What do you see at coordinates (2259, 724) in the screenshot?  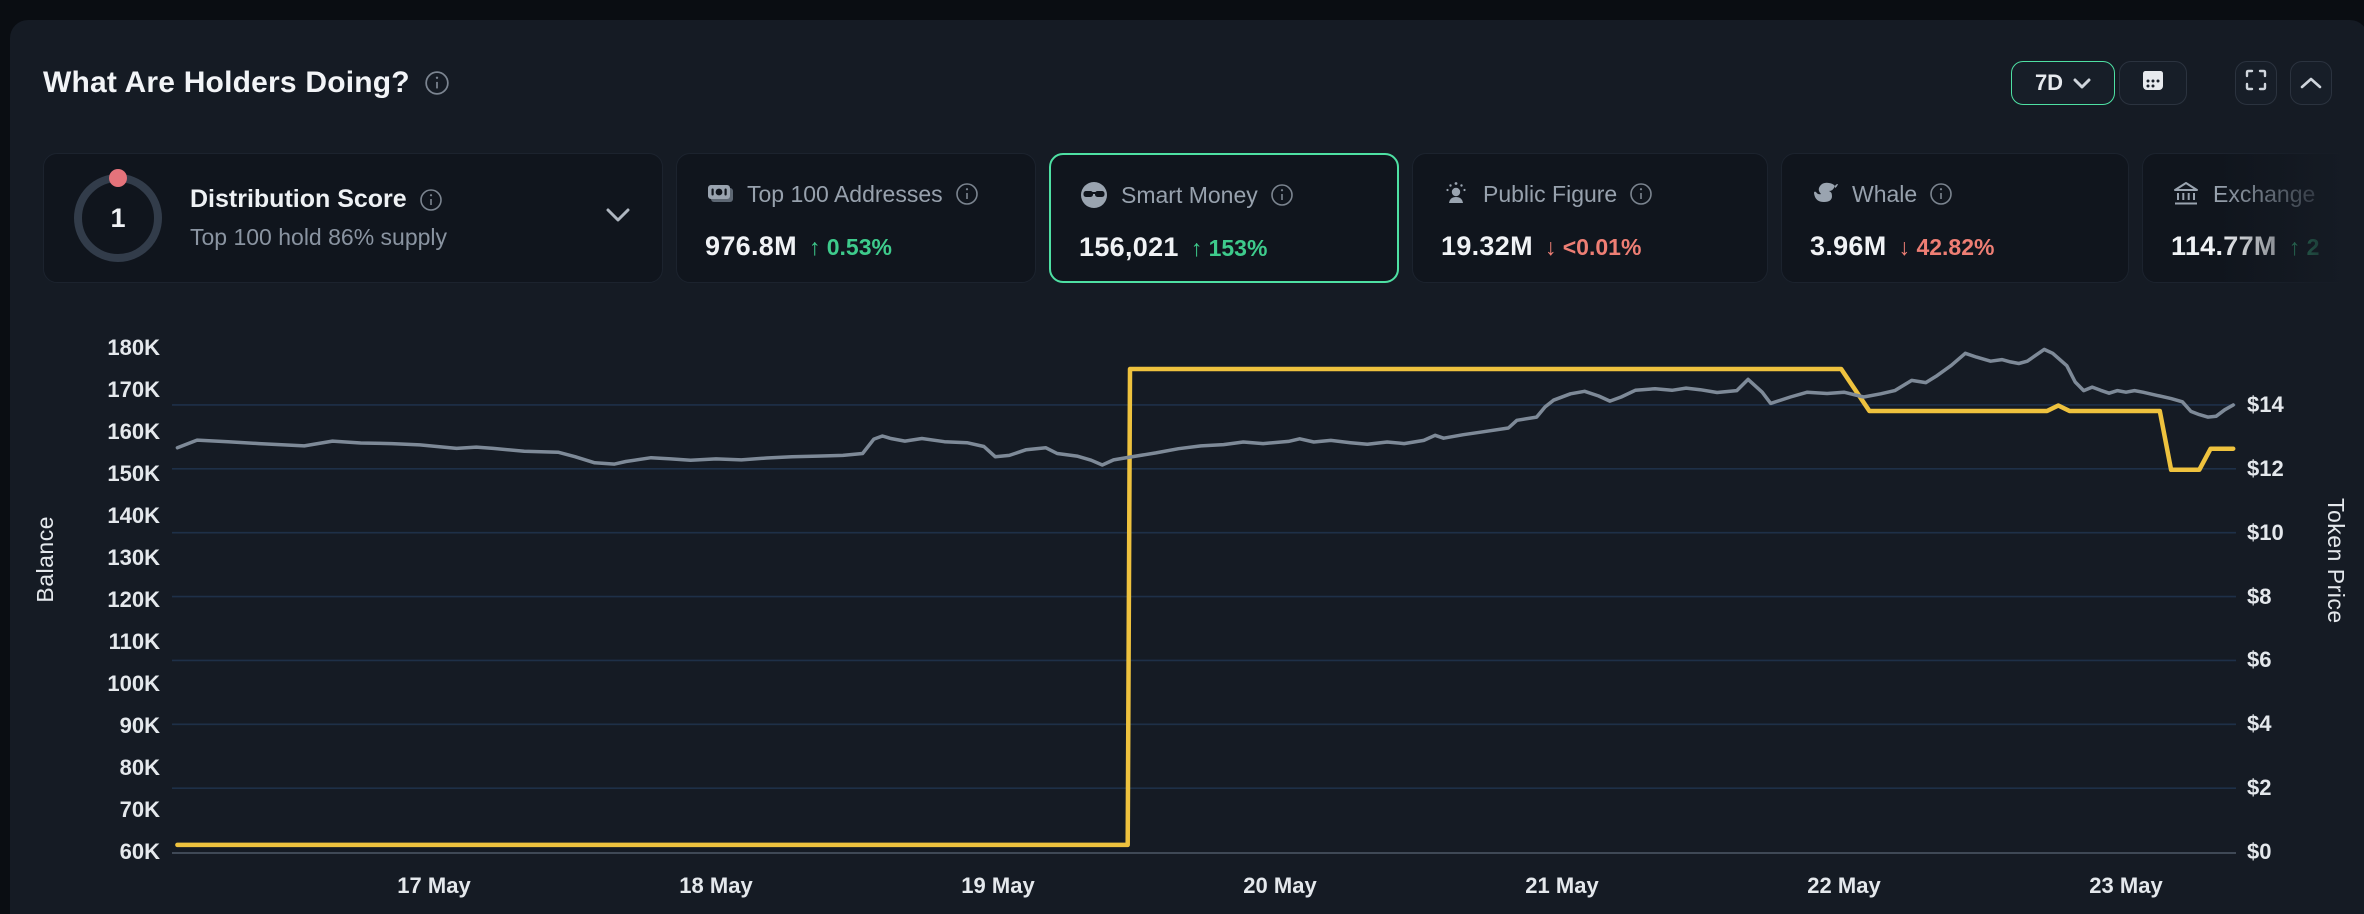 I see `price-tick-label: $4` at bounding box center [2259, 724].